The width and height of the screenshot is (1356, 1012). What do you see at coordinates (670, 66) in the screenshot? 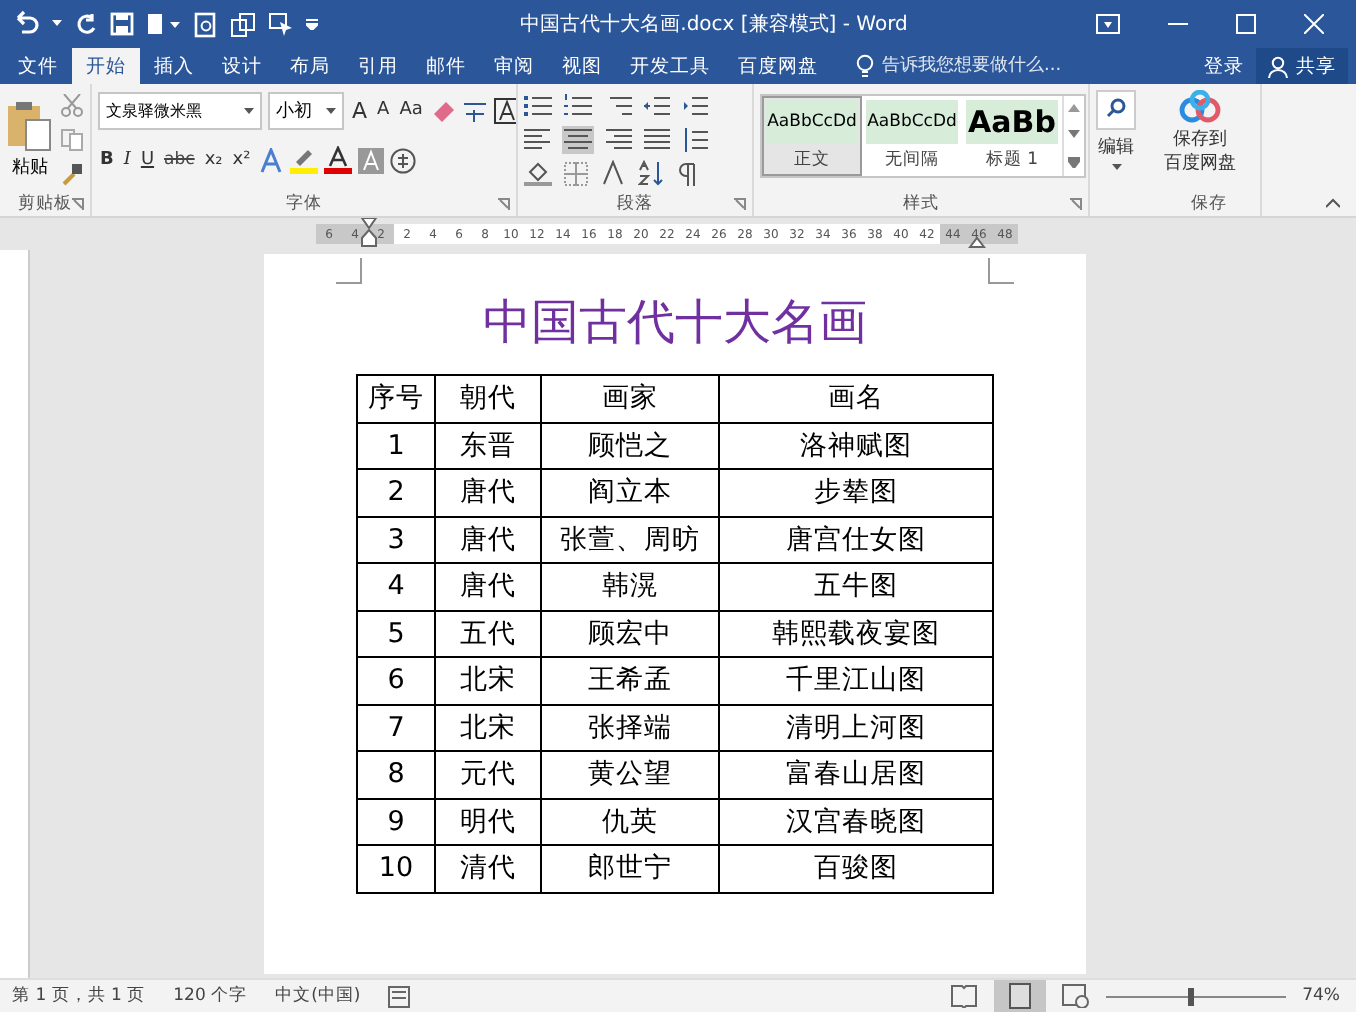
I see `ribbon-tab: 开发工具` at bounding box center [670, 66].